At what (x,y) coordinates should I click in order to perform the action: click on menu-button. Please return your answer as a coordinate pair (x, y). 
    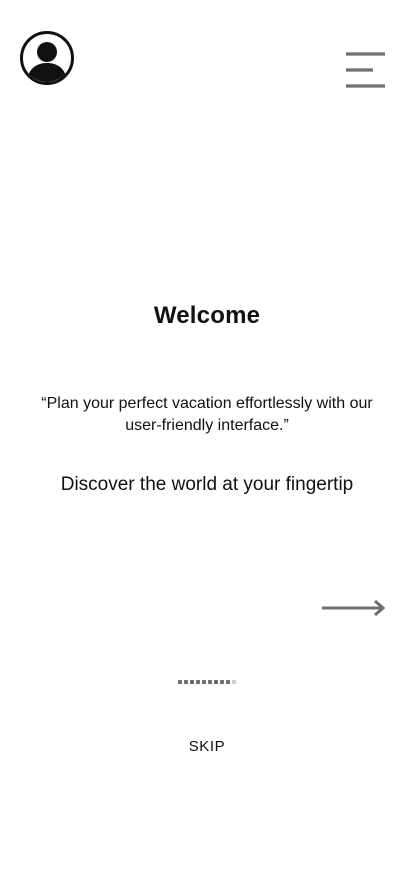
    Looking at the image, I should click on (365, 70).